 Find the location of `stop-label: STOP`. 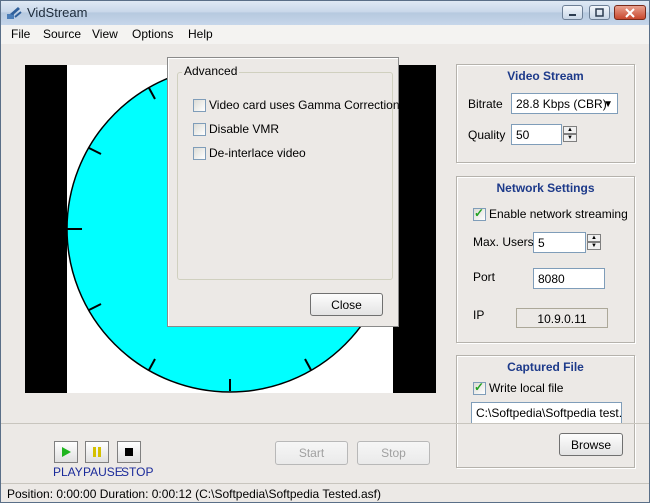

stop-label: STOP is located at coordinates (137, 472).